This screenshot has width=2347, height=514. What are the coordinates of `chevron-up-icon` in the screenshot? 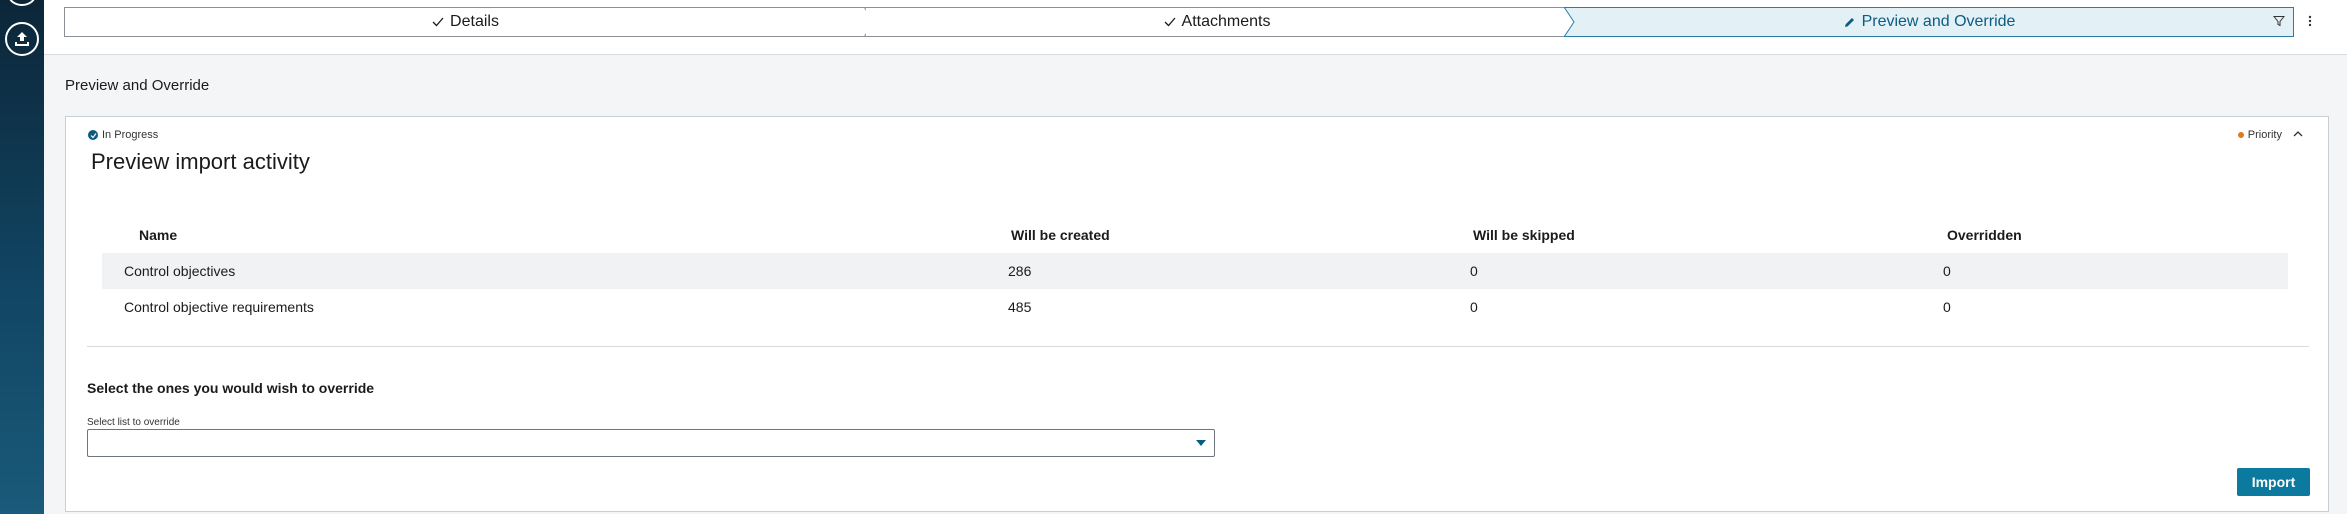 It's located at (2298, 134).